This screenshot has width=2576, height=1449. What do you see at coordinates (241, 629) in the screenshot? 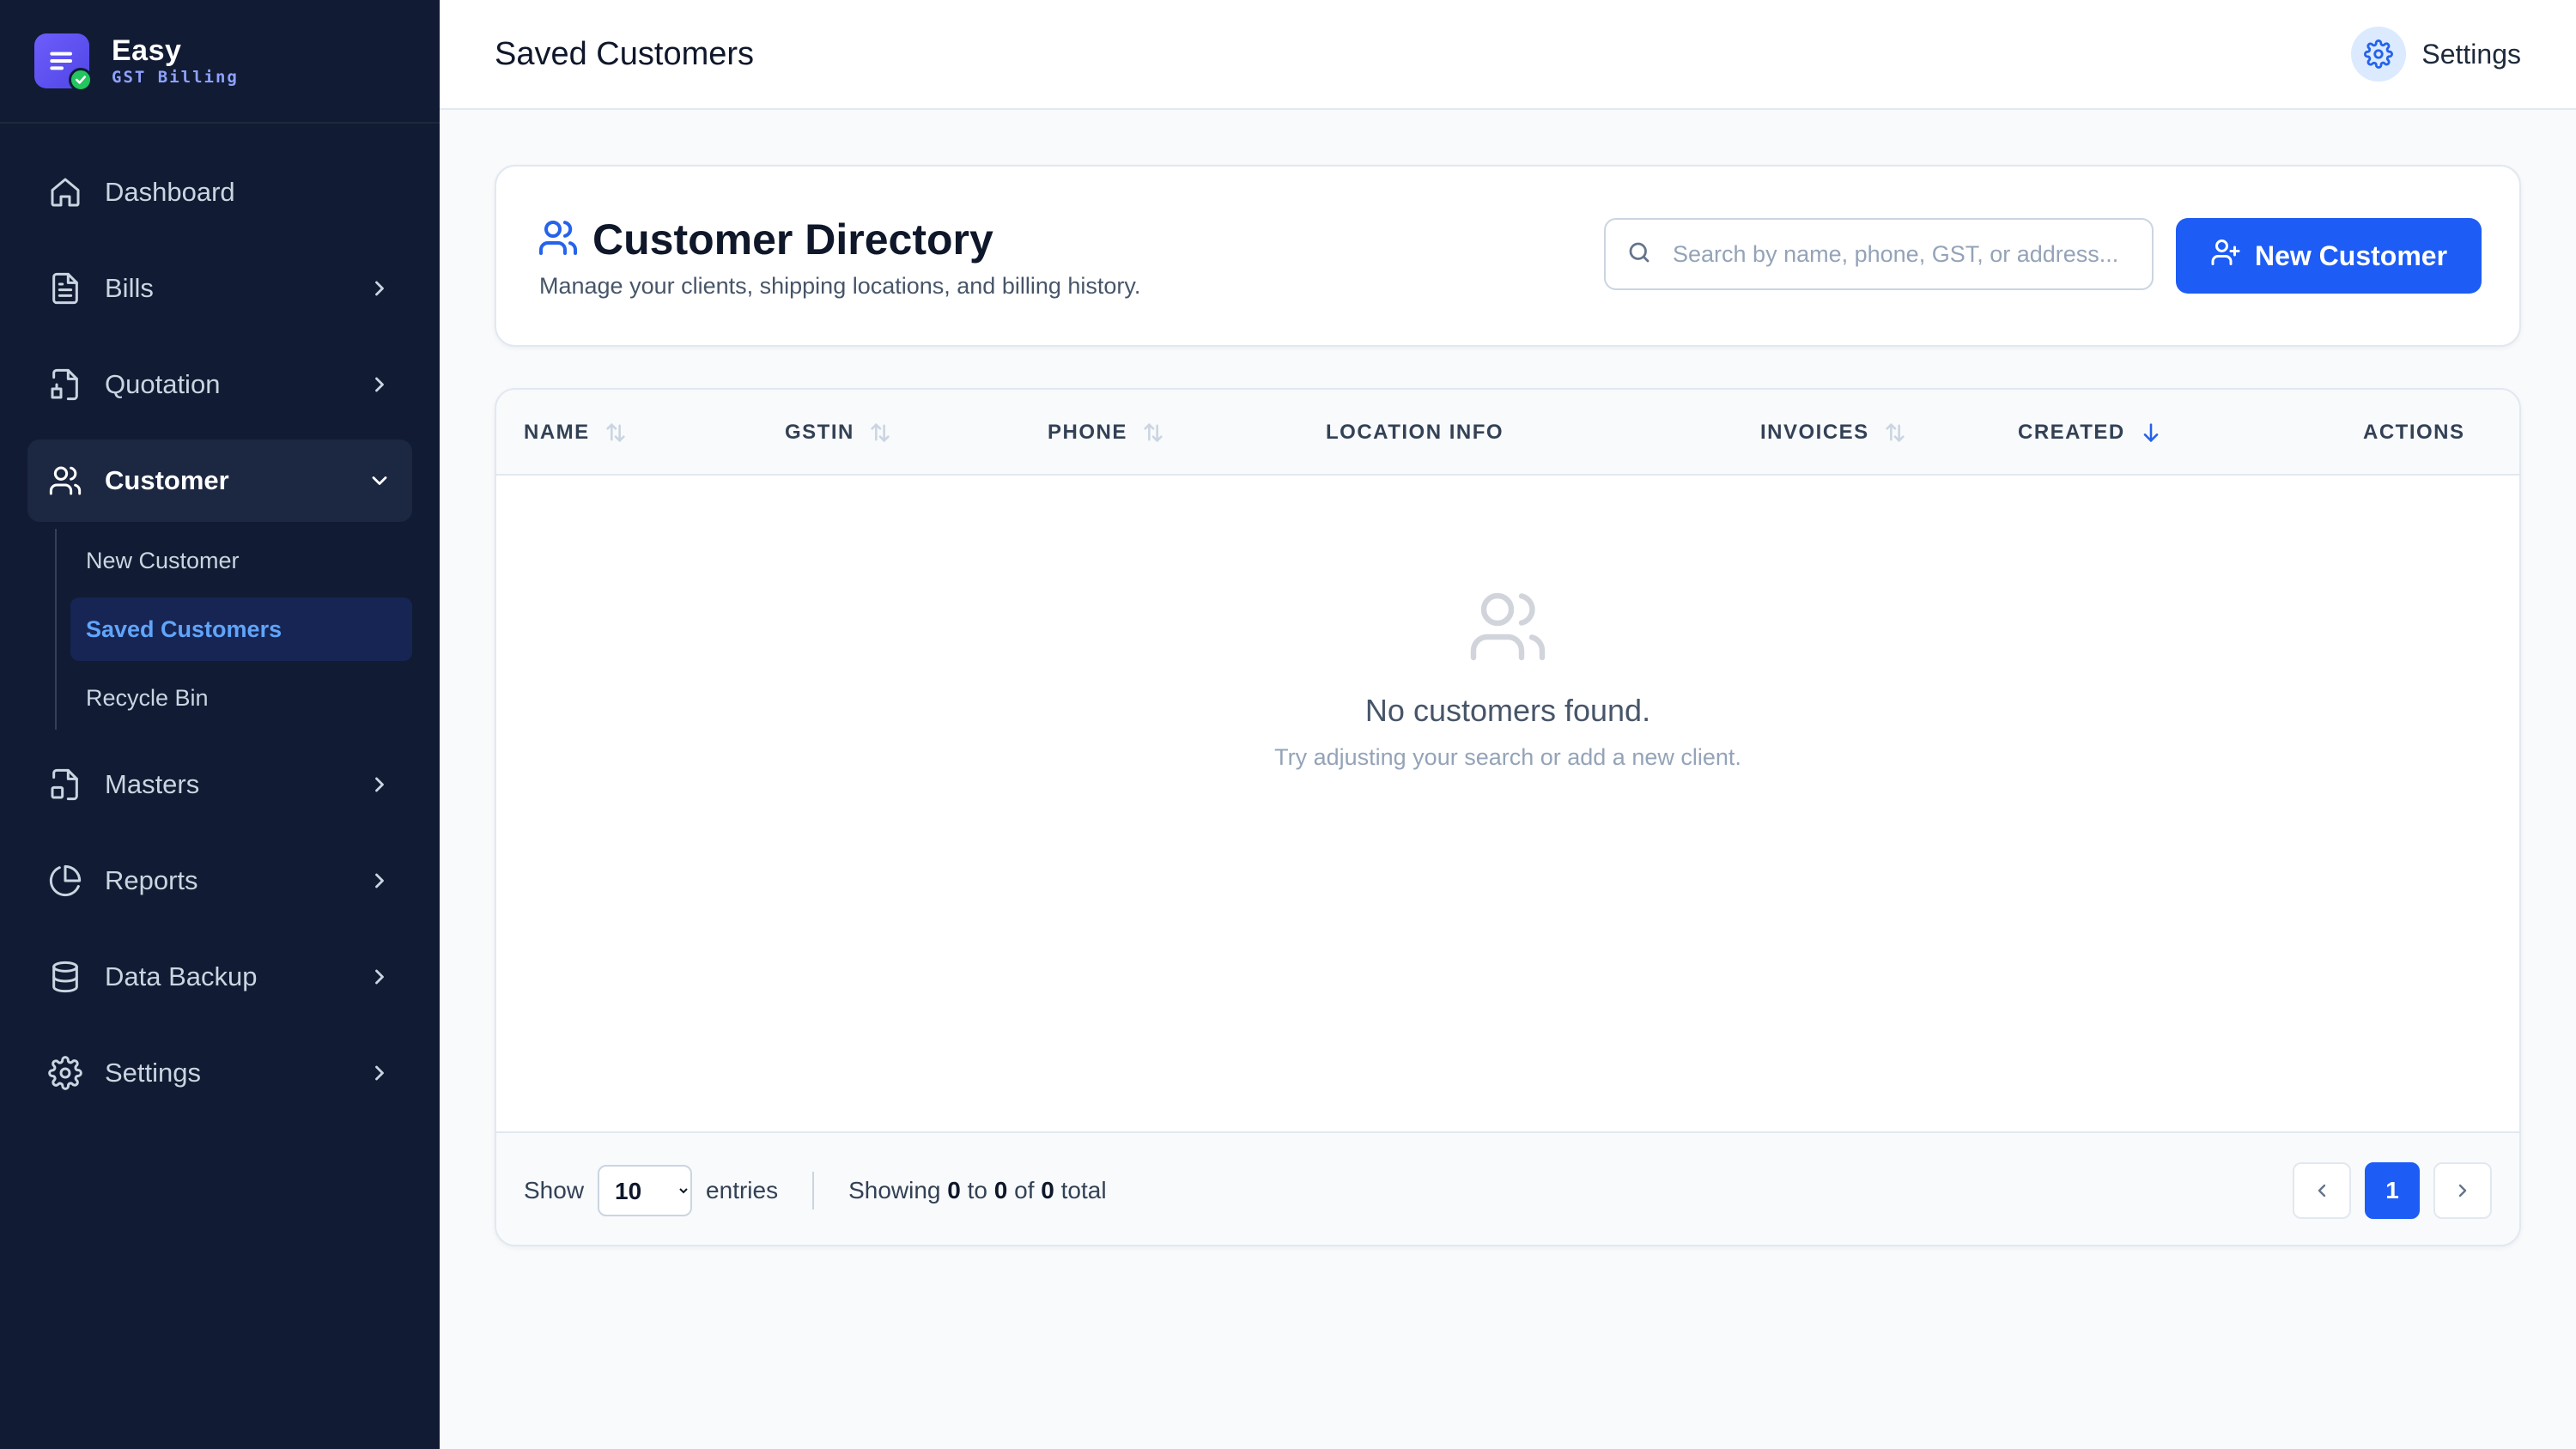
I see `submenu-item-saved-customers: Saved Customers` at bounding box center [241, 629].